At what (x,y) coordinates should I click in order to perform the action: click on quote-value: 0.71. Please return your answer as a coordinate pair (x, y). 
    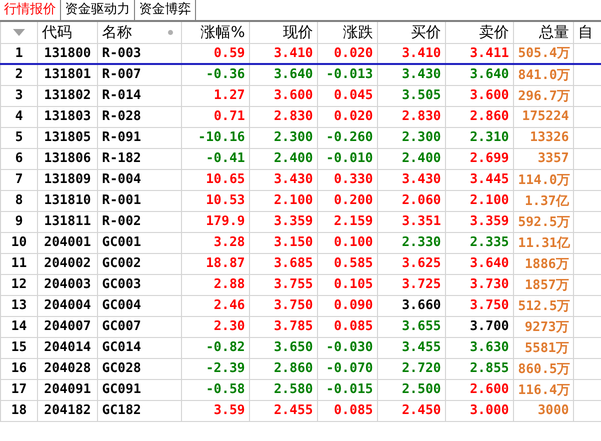
    Looking at the image, I should click on (229, 116).